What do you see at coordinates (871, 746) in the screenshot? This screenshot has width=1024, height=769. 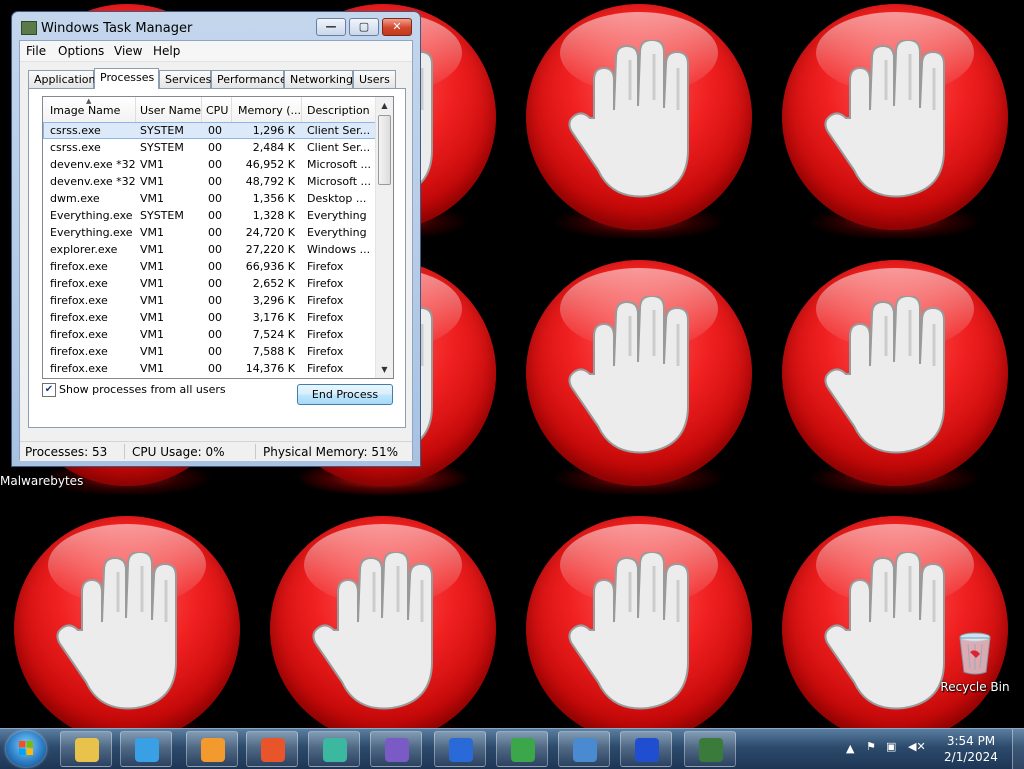 I see `action-center-flag-icon: ⚑` at bounding box center [871, 746].